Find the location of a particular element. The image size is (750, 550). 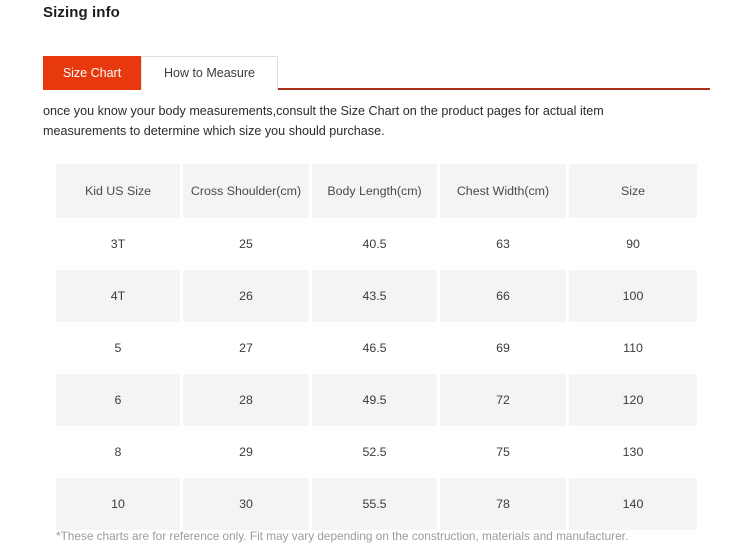

cell-cross-shoulder: 25 is located at coordinates (247, 244).